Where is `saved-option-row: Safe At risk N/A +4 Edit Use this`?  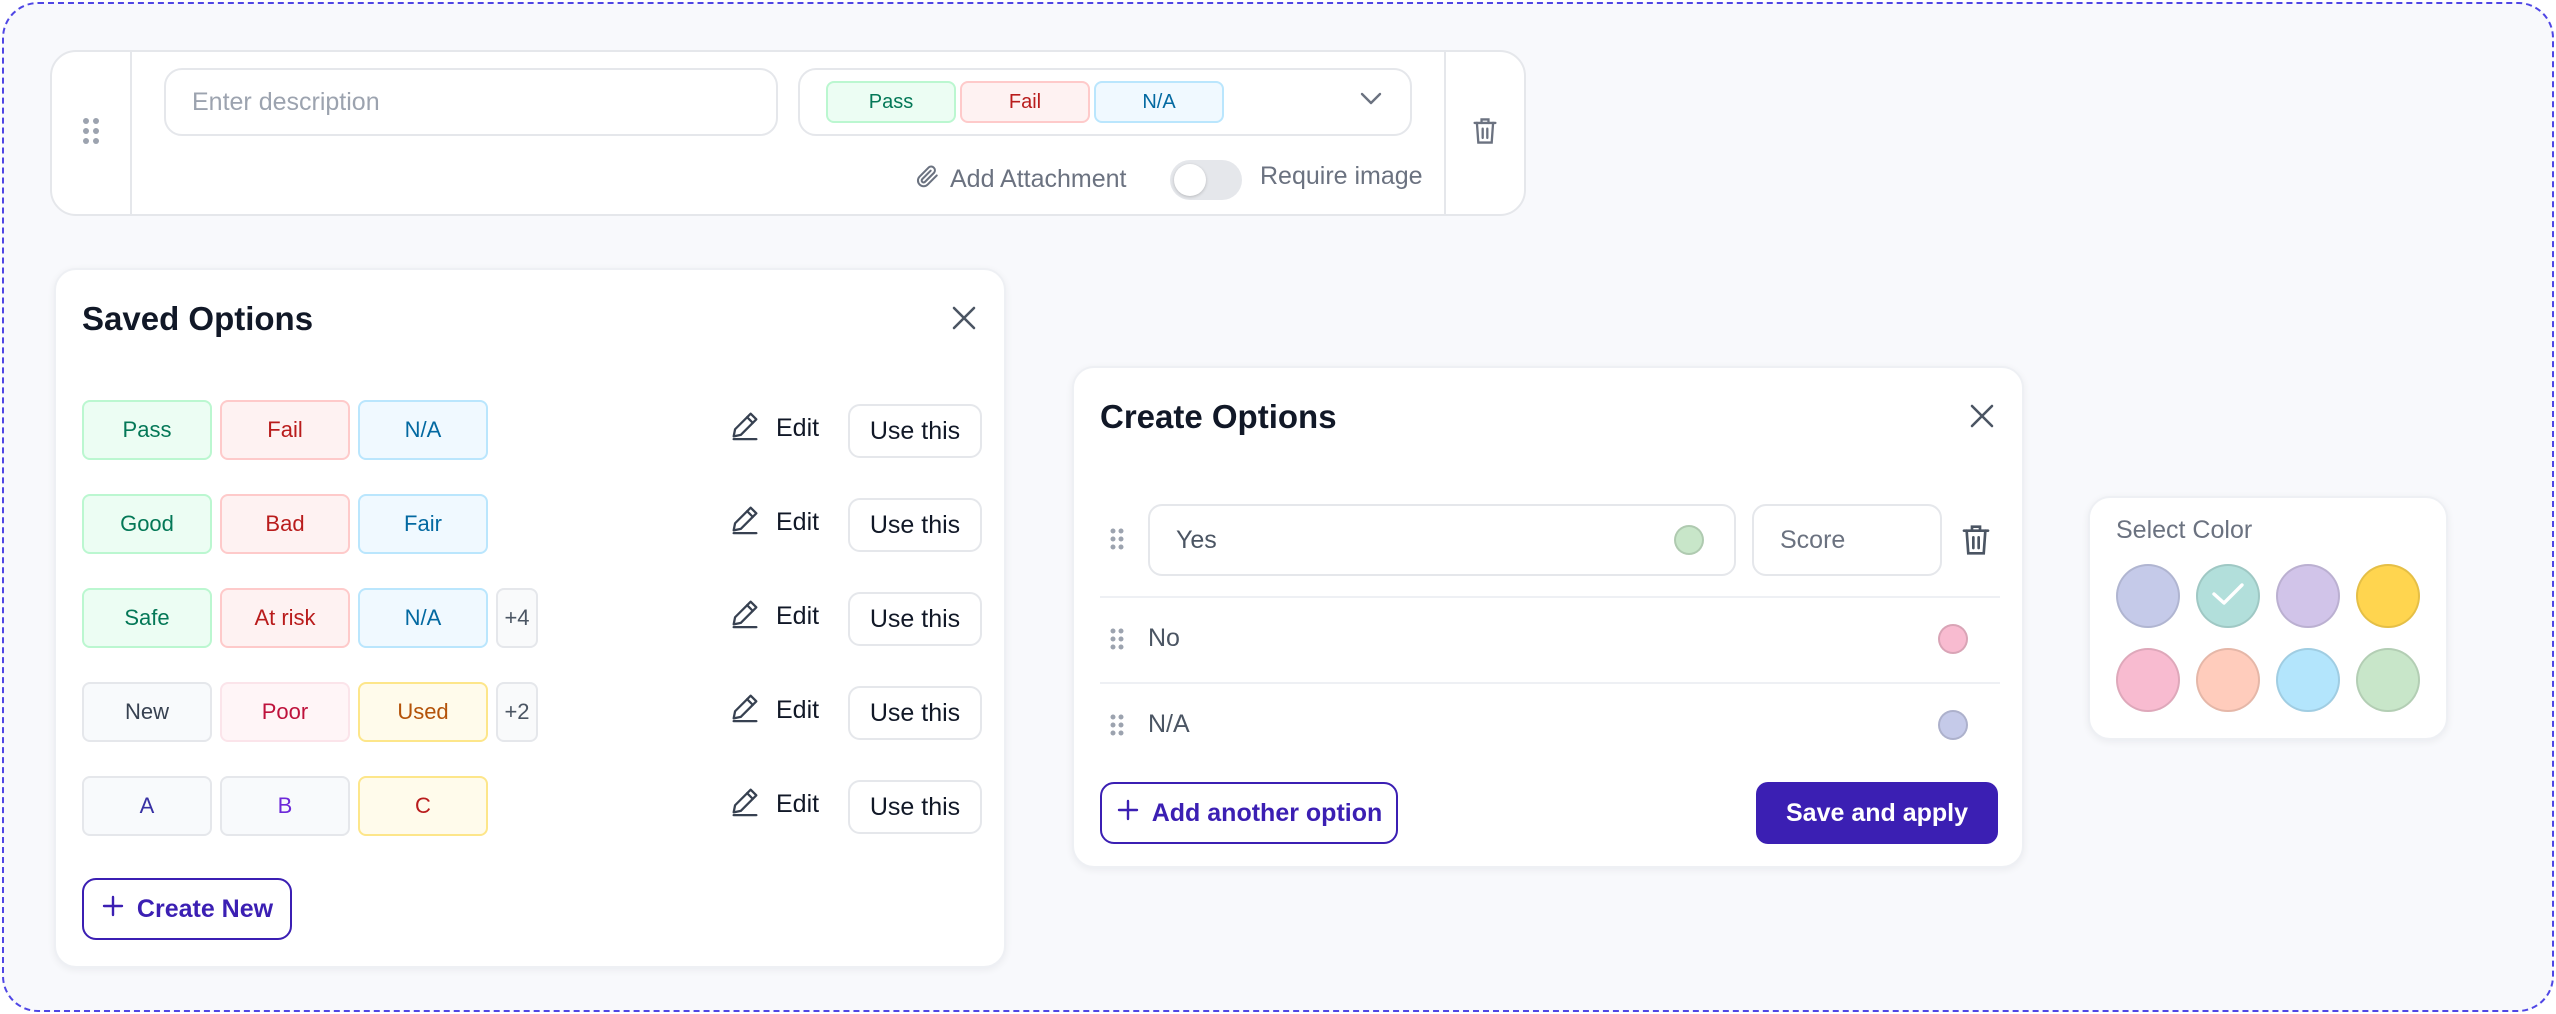
saved-option-row: Safe At risk N/A +4 Edit Use this is located at coordinates (532, 619).